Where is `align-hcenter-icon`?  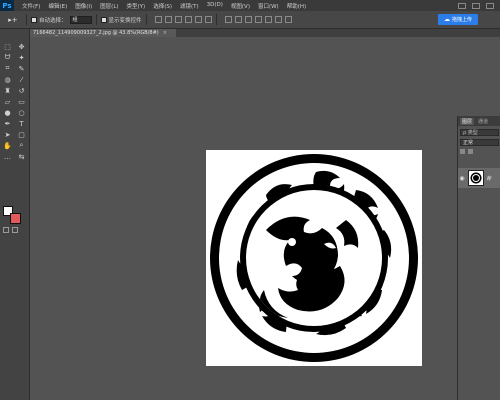
align-hcenter-icon is located at coordinates (198, 19).